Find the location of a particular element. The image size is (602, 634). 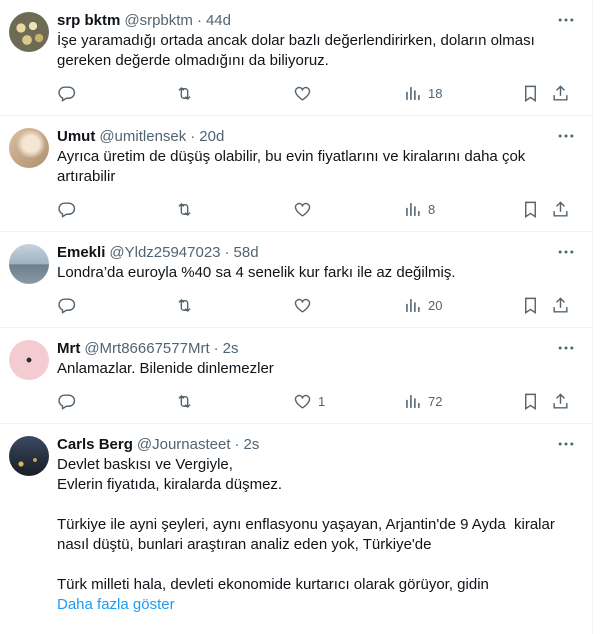

action-bar: 20 is located at coordinates (316, 305).